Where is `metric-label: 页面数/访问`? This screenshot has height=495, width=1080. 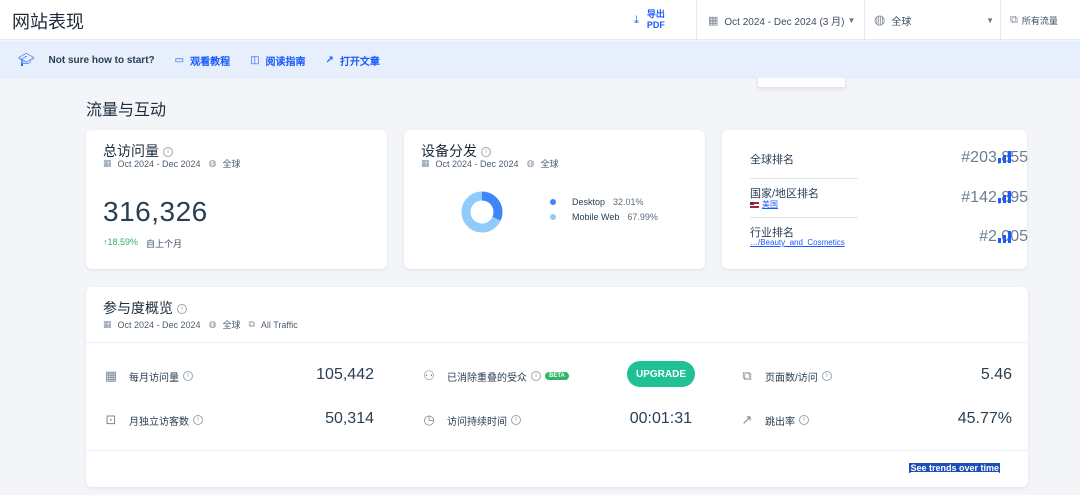 metric-label: 页面数/访问 is located at coordinates (791, 378).